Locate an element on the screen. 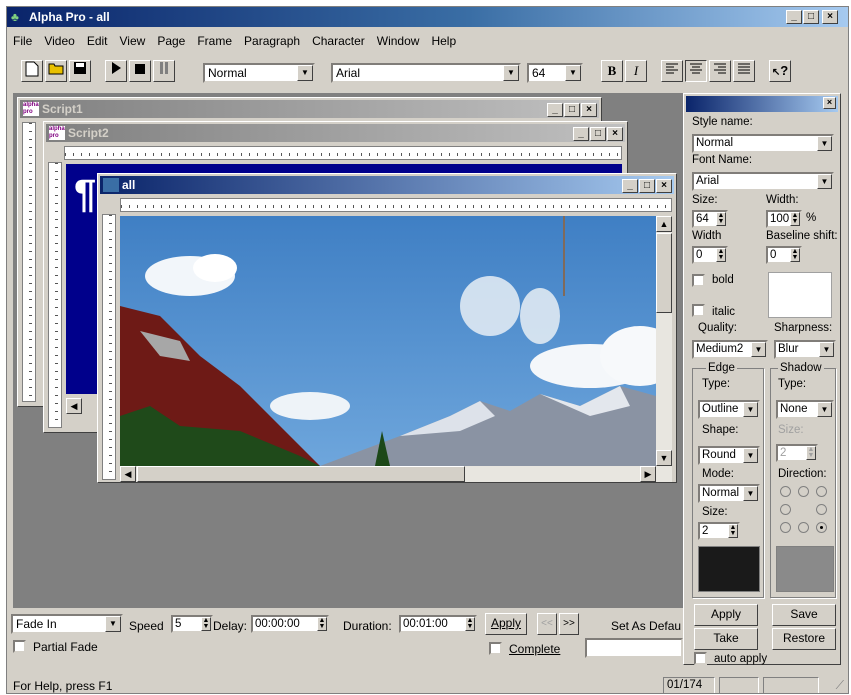 The image size is (851, 695). baseline-shift-spinner: 0 ▲ ▼ is located at coordinates (784, 255).